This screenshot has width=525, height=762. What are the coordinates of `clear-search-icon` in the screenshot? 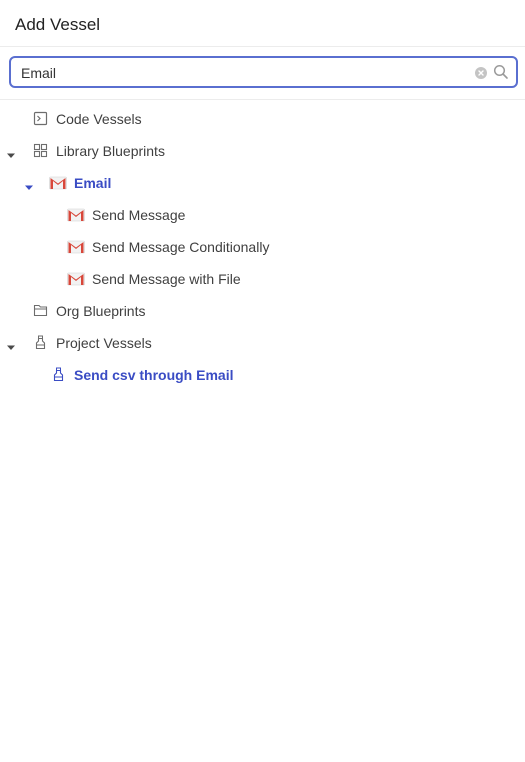 It's located at (481, 72).